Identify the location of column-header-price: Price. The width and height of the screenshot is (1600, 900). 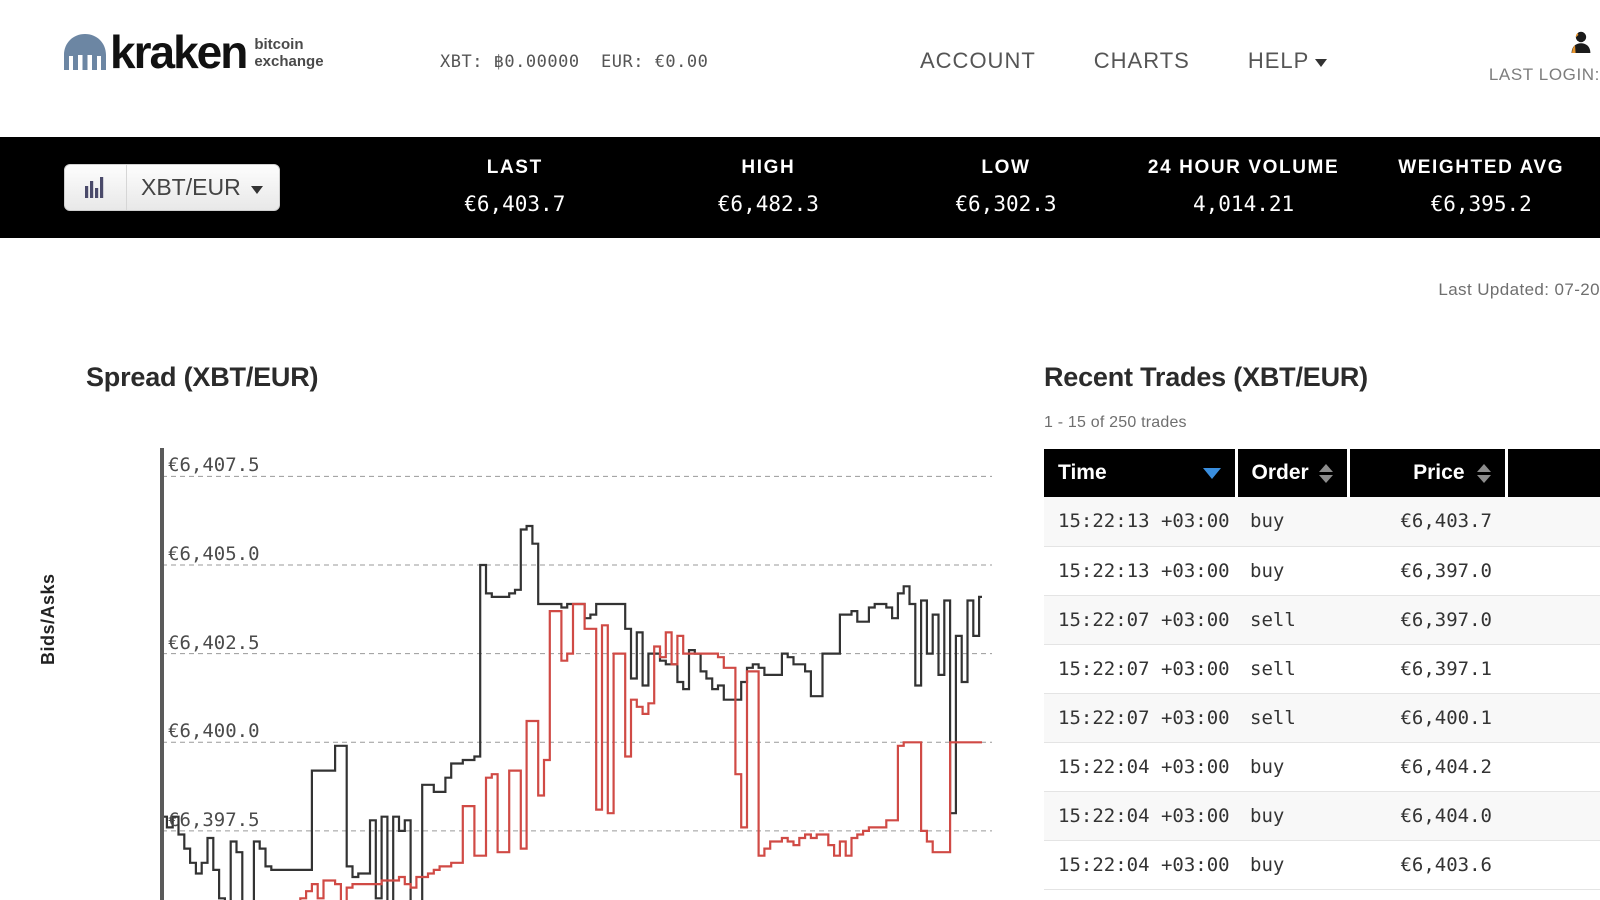
(1428, 473).